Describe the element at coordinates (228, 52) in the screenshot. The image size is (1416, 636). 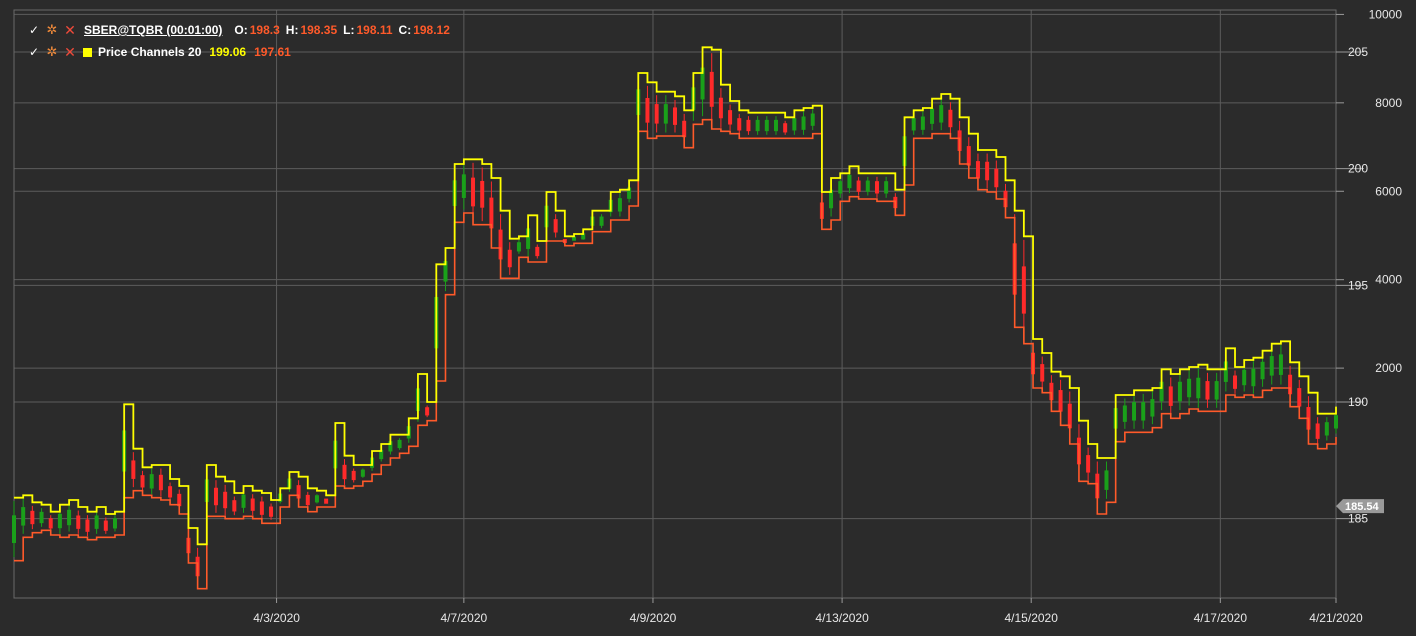
I see `indicator-upper-value: 199.06` at that location.